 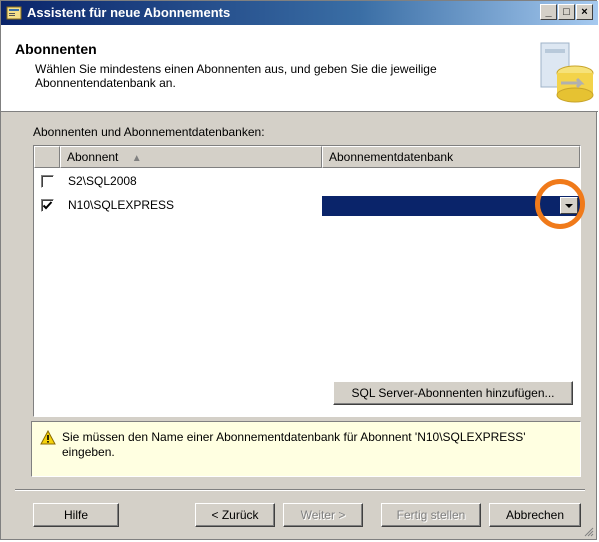 What do you see at coordinates (136, 158) in the screenshot?
I see `sort-ascending-icon: ▲` at bounding box center [136, 158].